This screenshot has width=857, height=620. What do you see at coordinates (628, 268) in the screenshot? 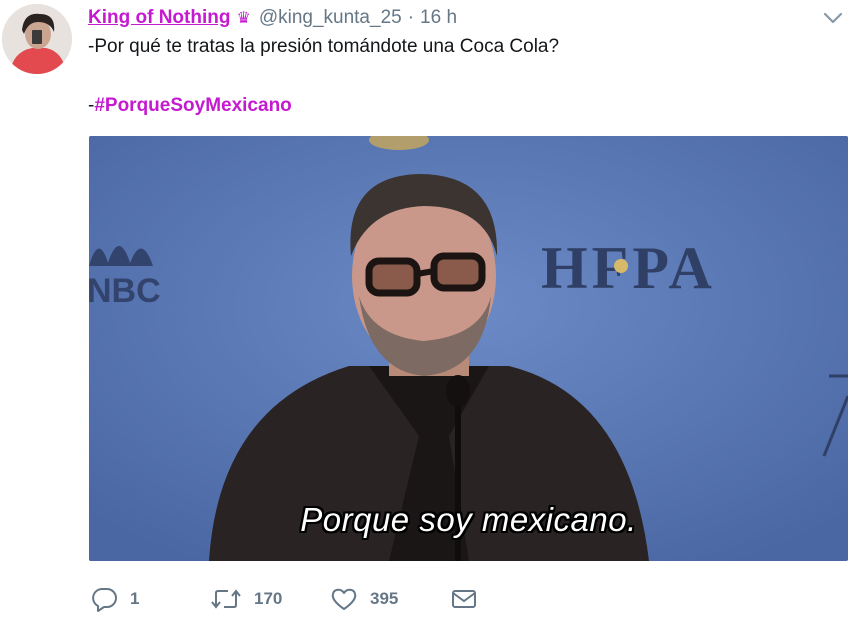
I see `hfpa-logo: HFPA` at bounding box center [628, 268].